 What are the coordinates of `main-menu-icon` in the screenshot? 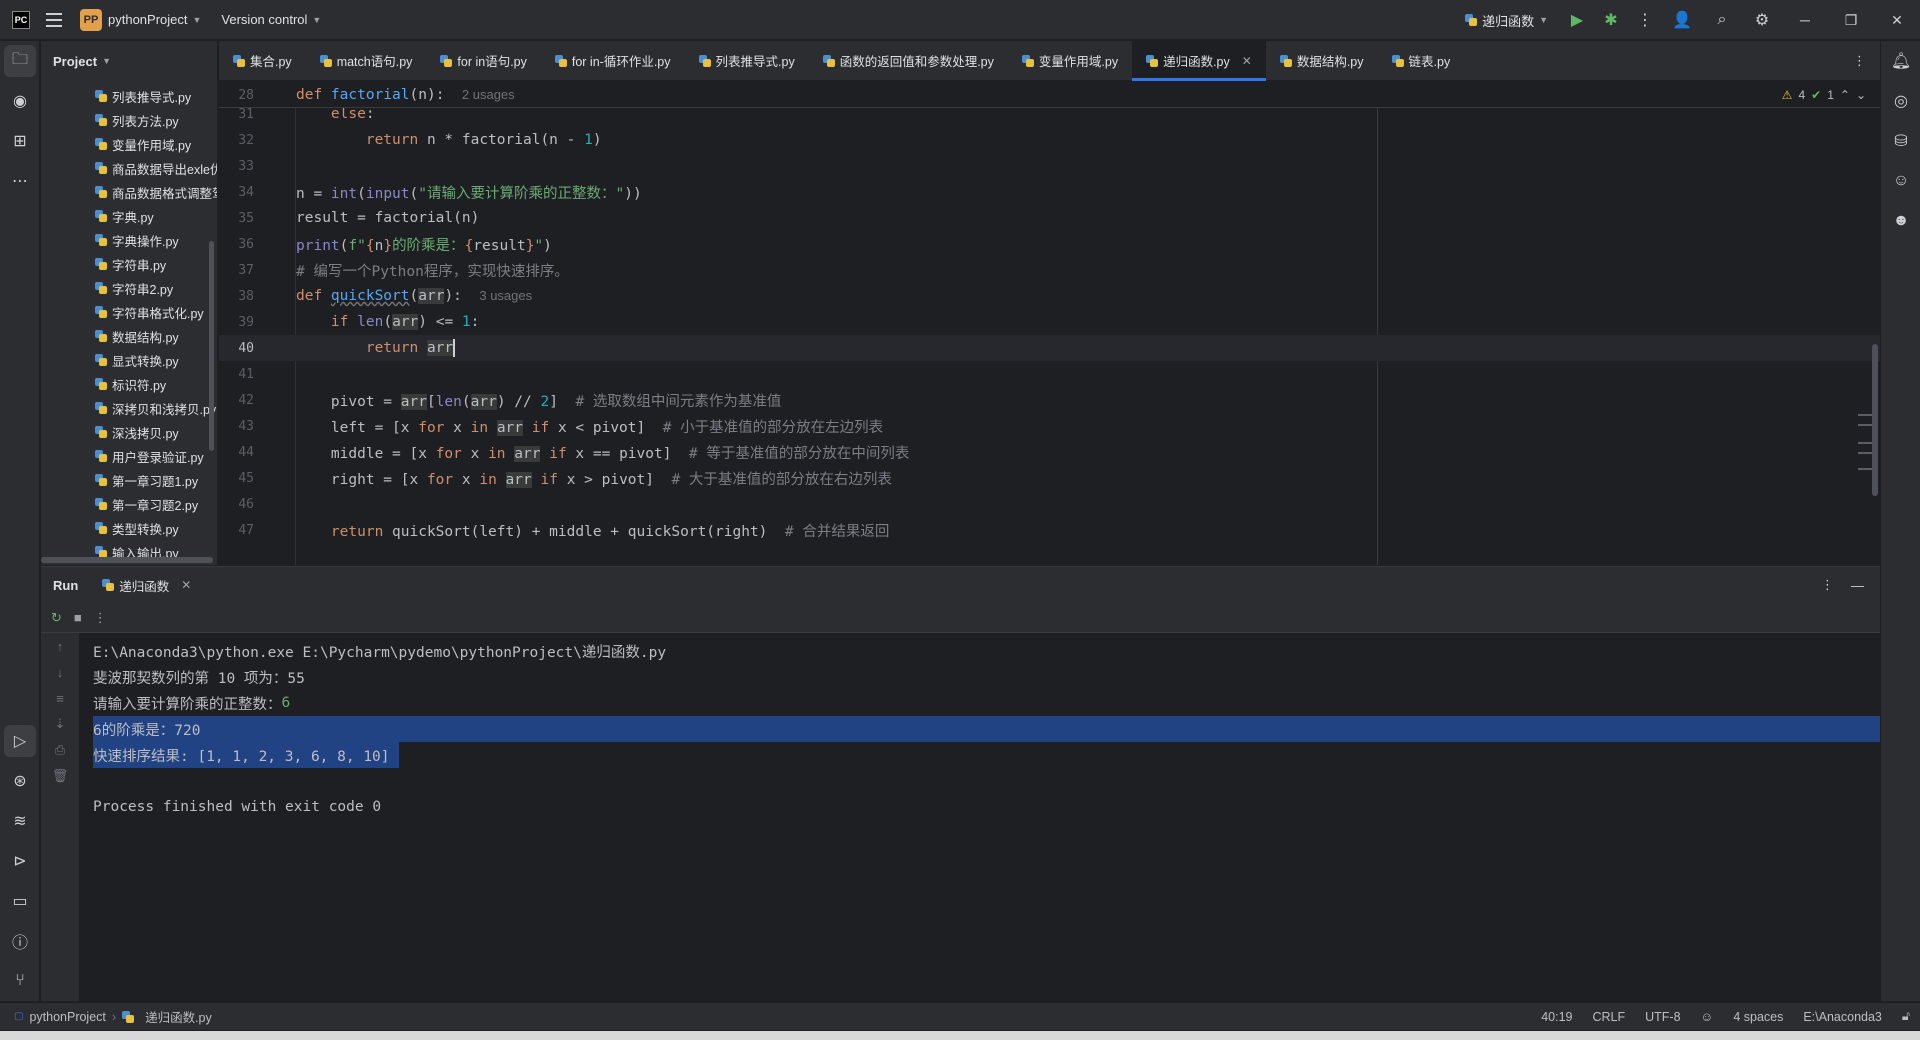 It's located at (54, 20).